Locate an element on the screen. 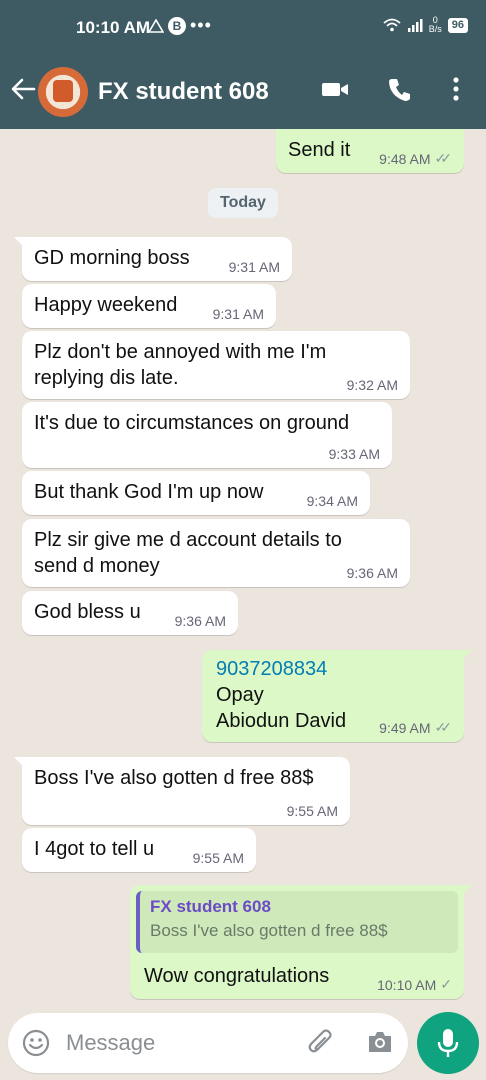  alert-triangle-icon is located at coordinates (156, 25).